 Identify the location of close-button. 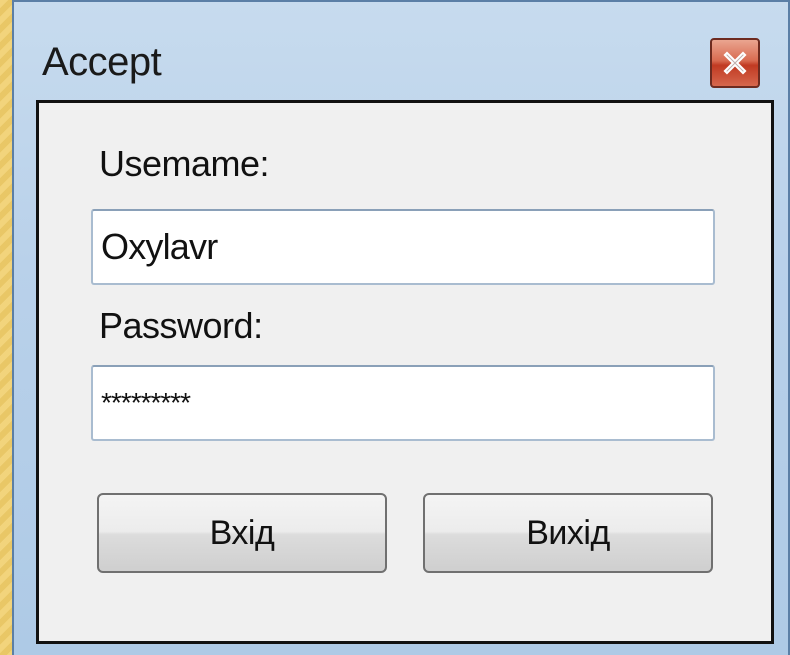
(735, 63).